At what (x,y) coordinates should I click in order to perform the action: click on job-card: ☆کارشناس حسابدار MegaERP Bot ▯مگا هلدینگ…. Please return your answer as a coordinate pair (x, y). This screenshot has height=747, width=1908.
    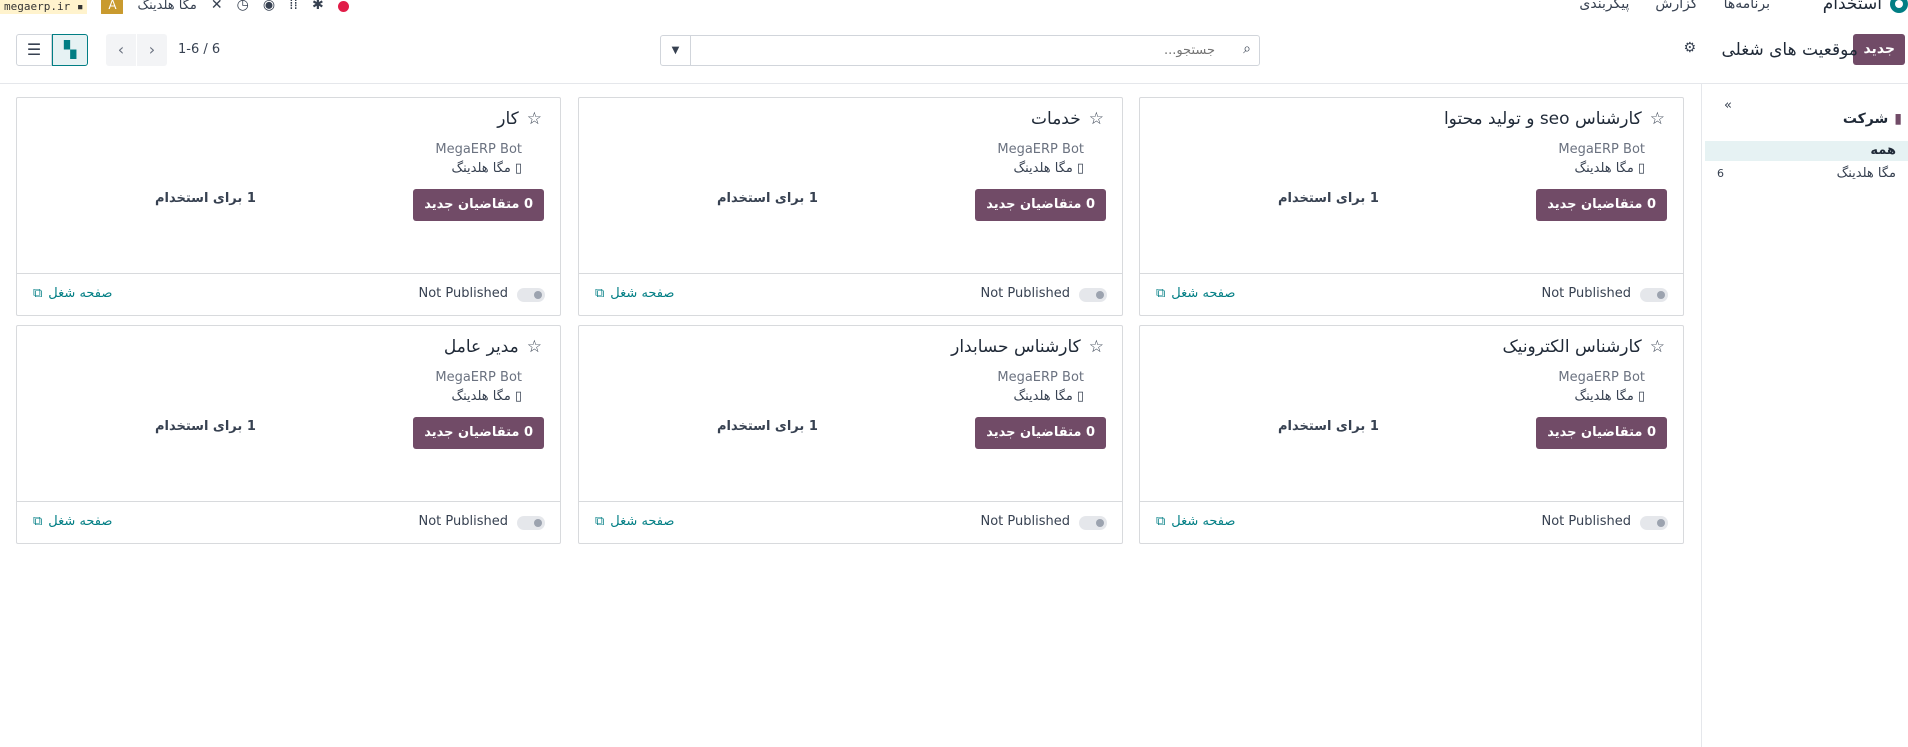
    Looking at the image, I should click on (850, 434).